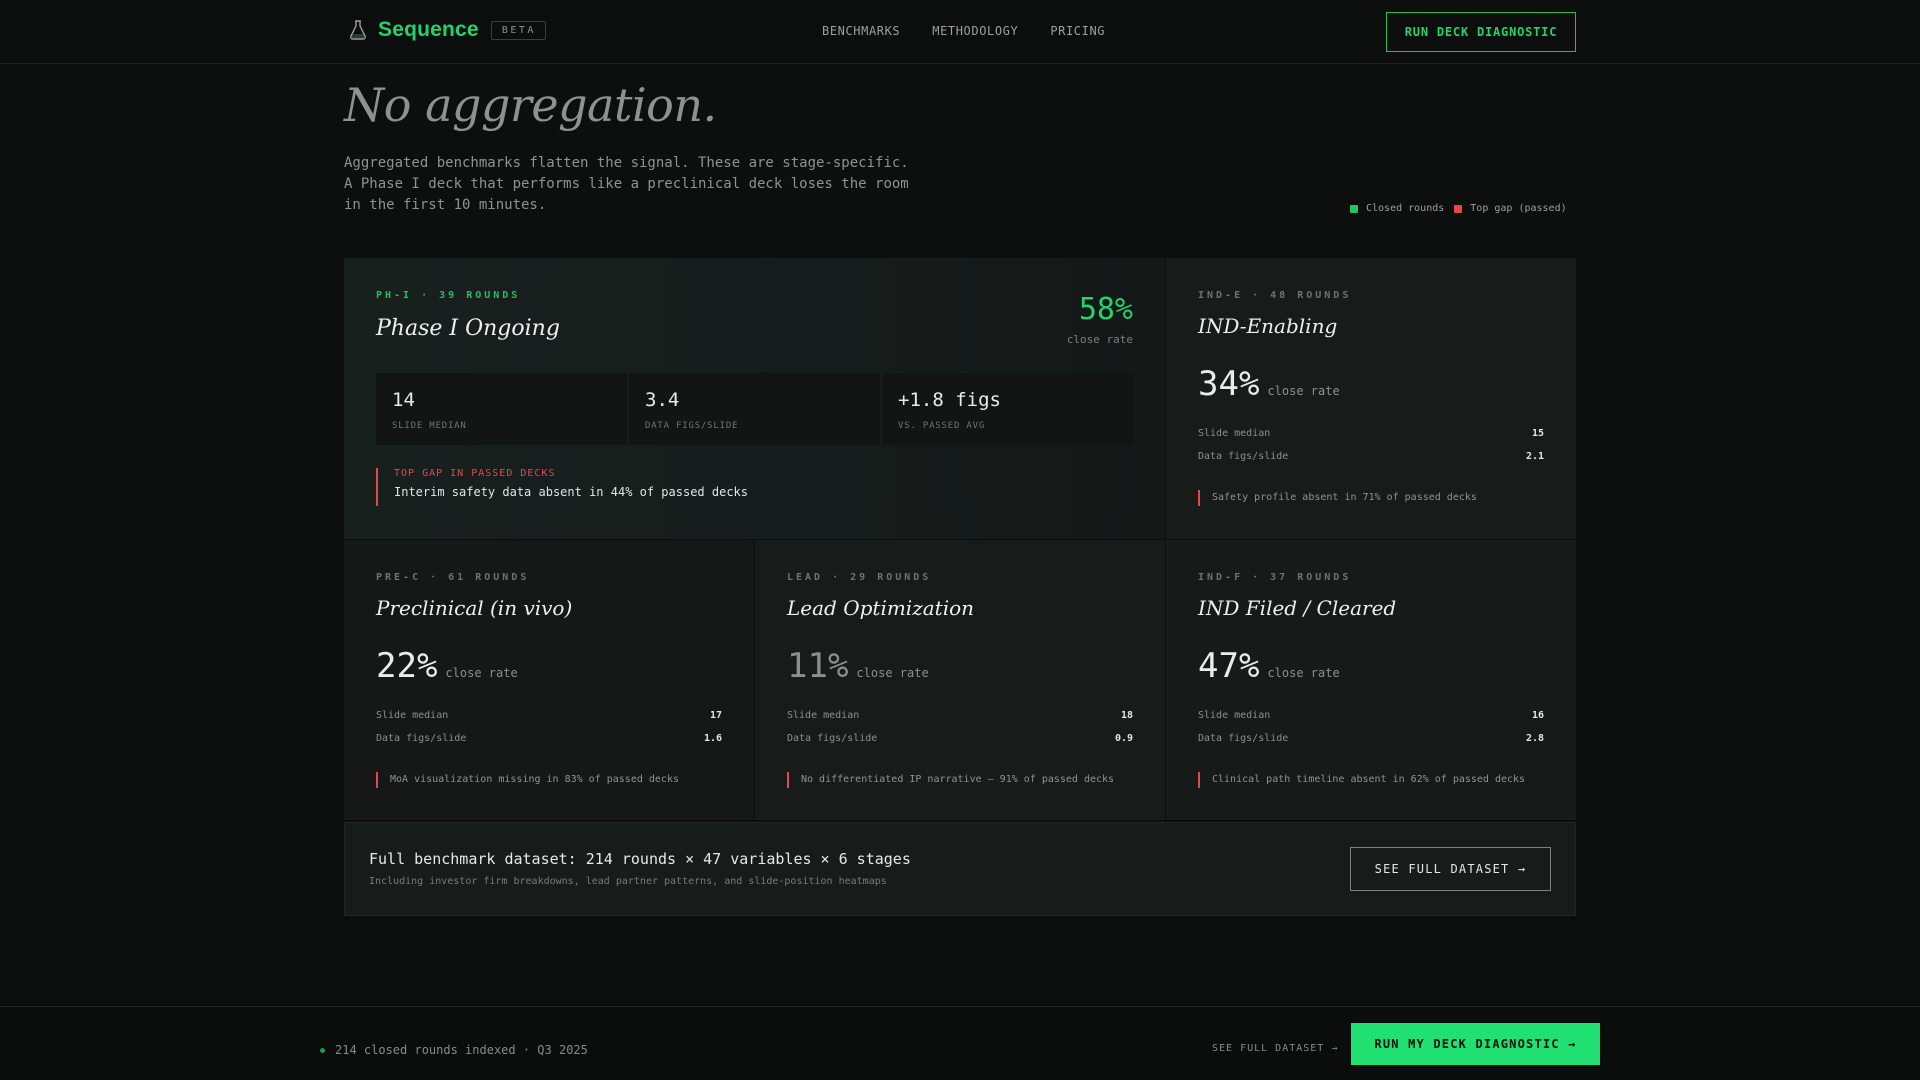 Image resolution: width=1920 pixels, height=1080 pixels. I want to click on legend-label: Top gap (passed), so click(1518, 208).